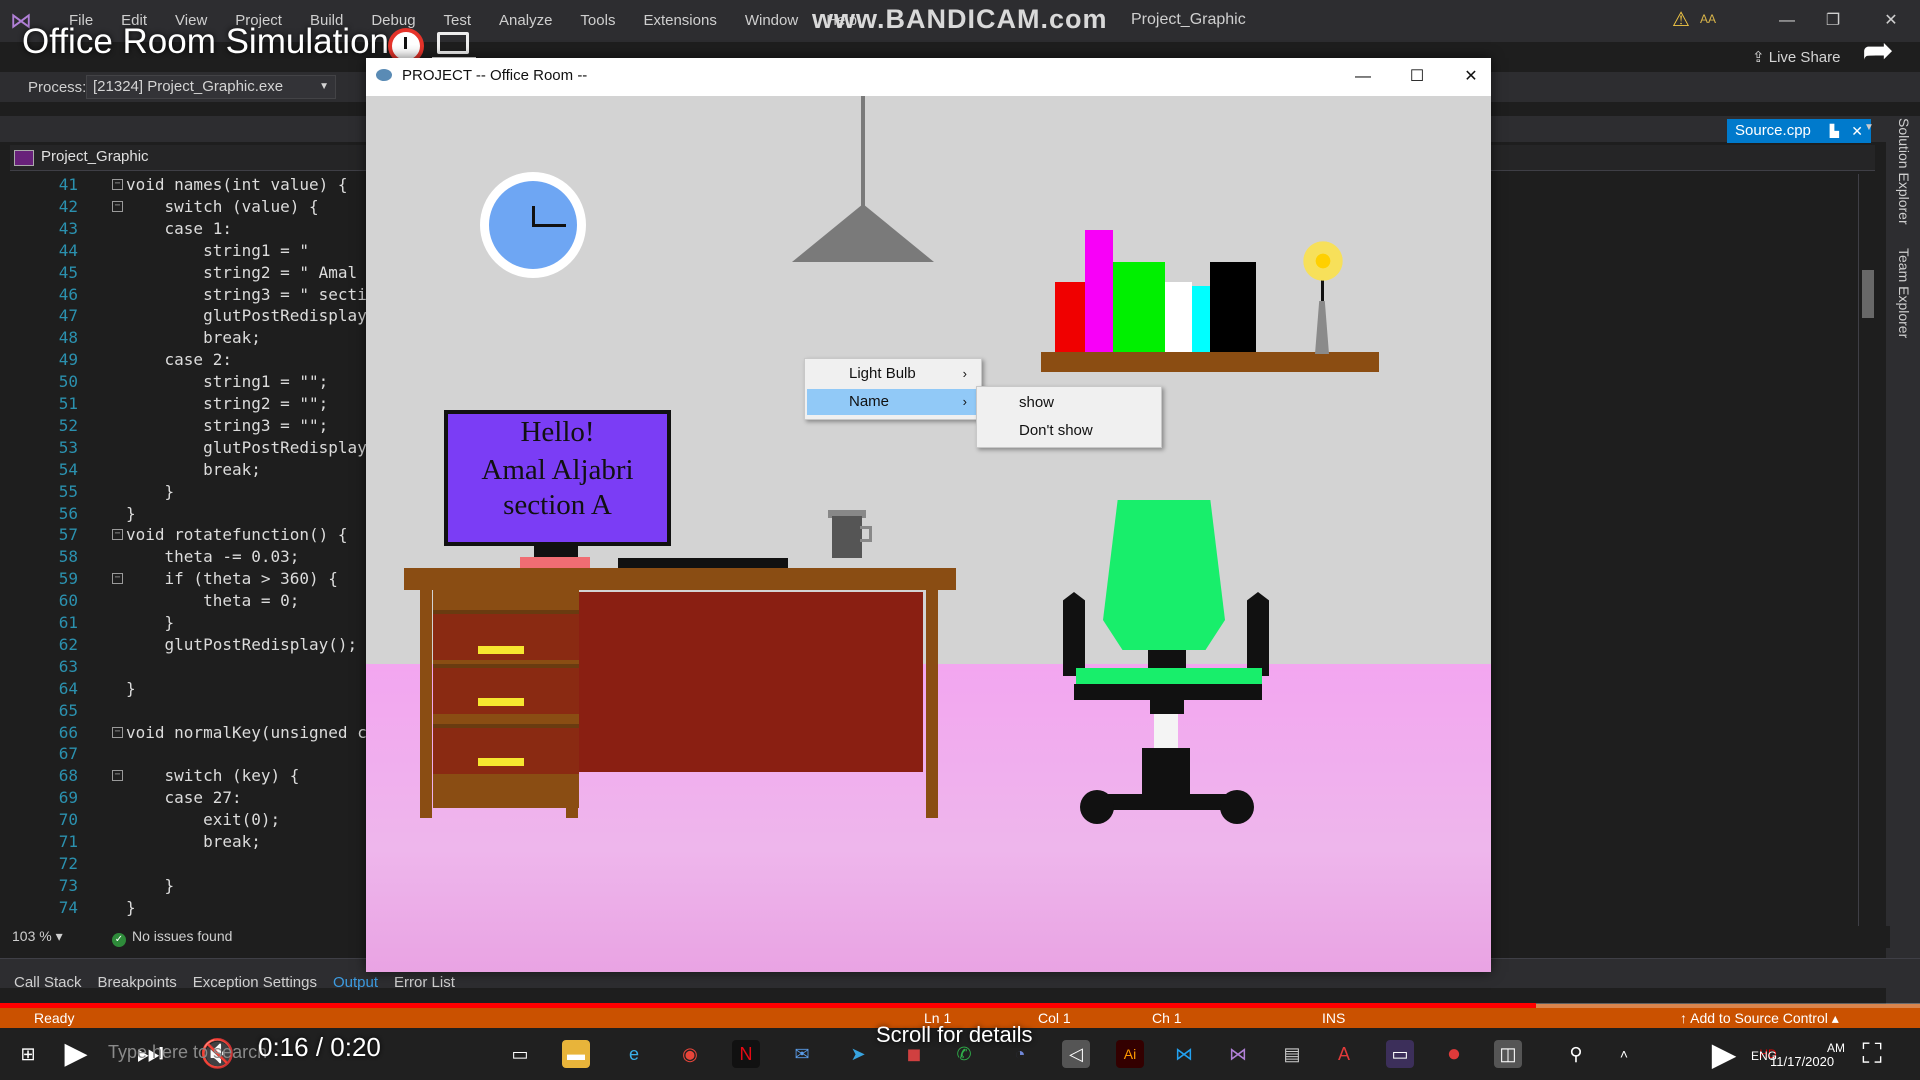 The height and width of the screenshot is (1080, 1920). I want to click on discord-icon: ◔, so click(1020, 1054).